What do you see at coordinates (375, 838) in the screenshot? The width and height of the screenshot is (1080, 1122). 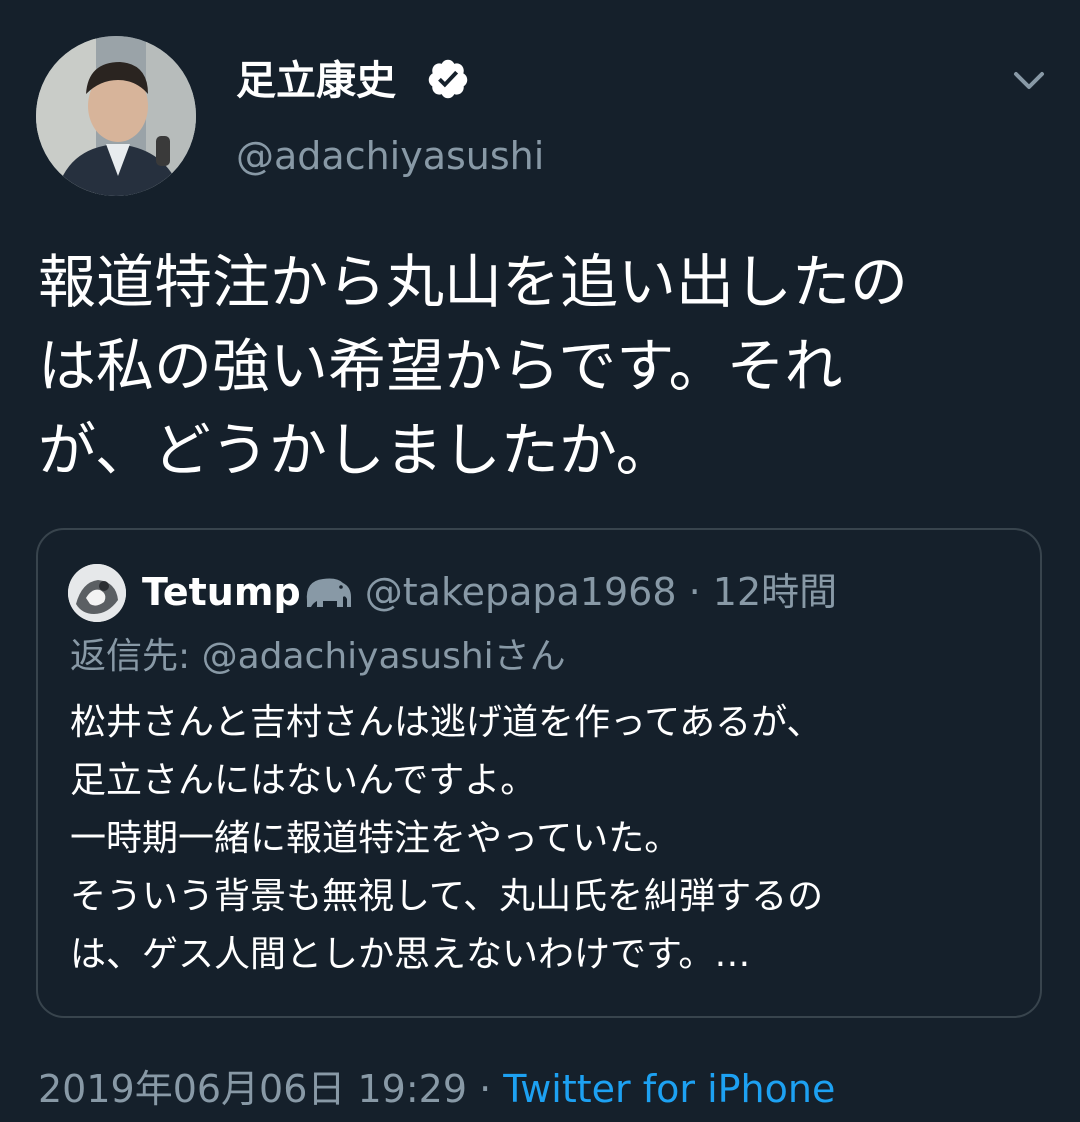 I see `quoted-tweet-line: 一時期一緒に報道特注をやっていた。` at bounding box center [375, 838].